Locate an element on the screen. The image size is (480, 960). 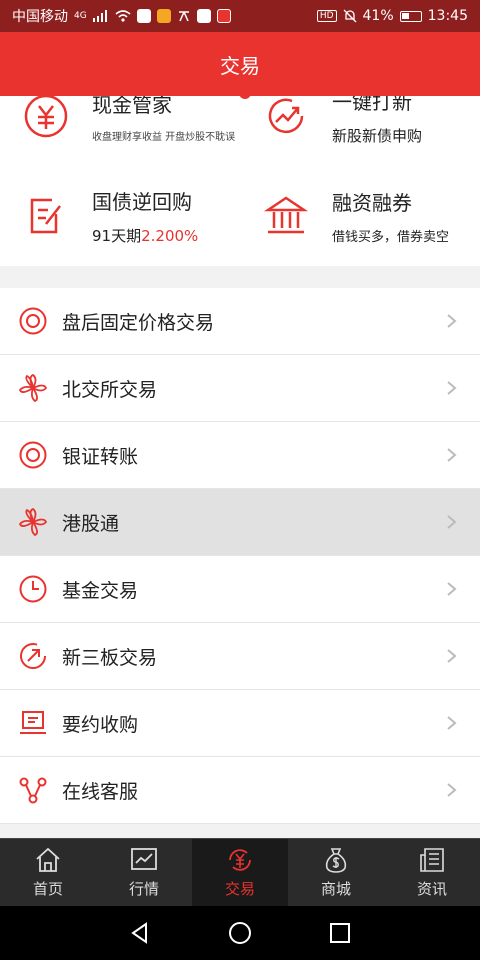
grid-item-reverse-repo: 国债逆回购 91天期2.200% is located at coordinates (120, 216).